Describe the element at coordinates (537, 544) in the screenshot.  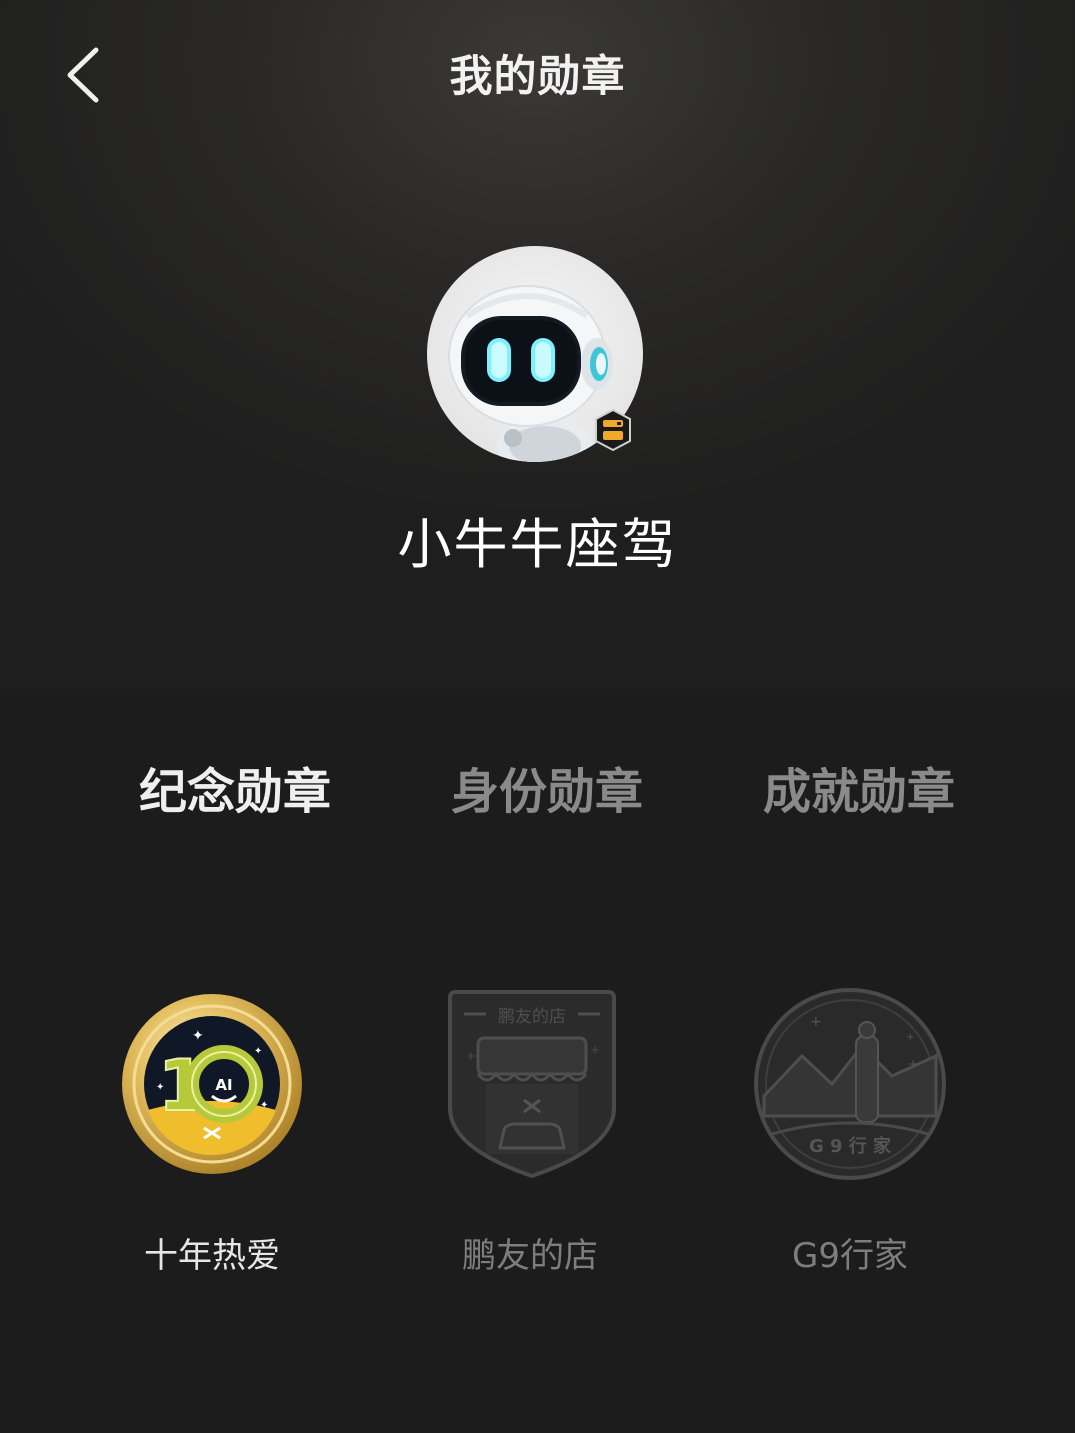
I see `user-nickname: 小牛牛座驾` at that location.